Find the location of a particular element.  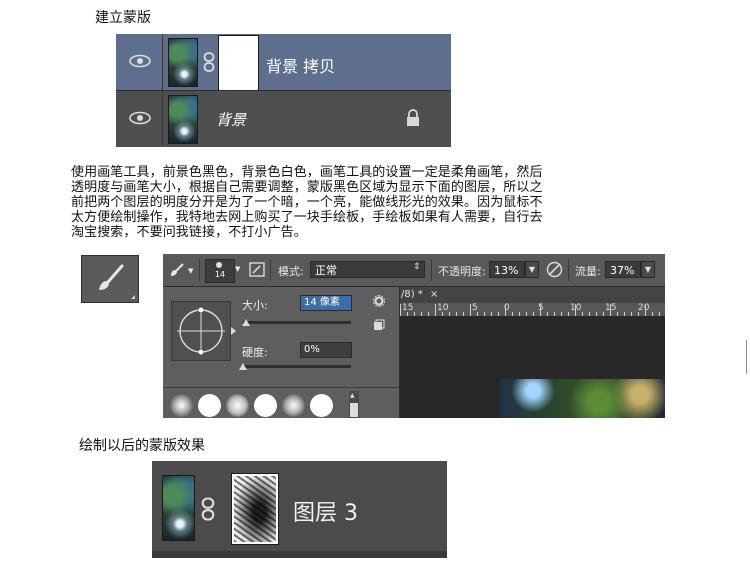

brush-size-picker-button: 14 is located at coordinates (220, 271).